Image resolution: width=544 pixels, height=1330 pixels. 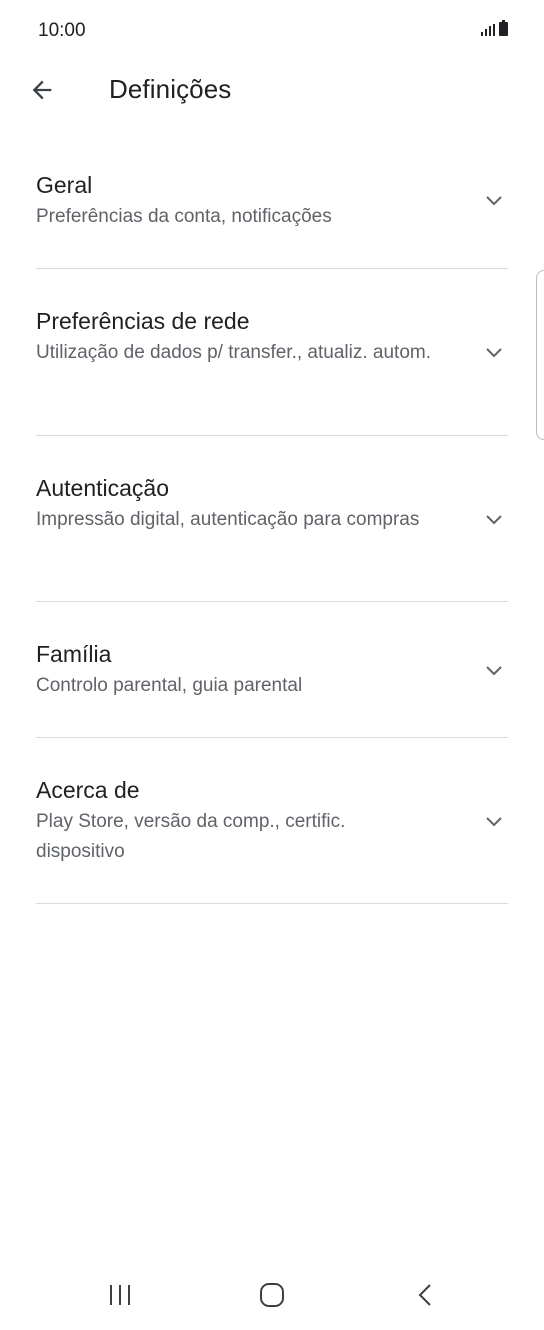 What do you see at coordinates (64, 185) in the screenshot?
I see `setting-title: Geral` at bounding box center [64, 185].